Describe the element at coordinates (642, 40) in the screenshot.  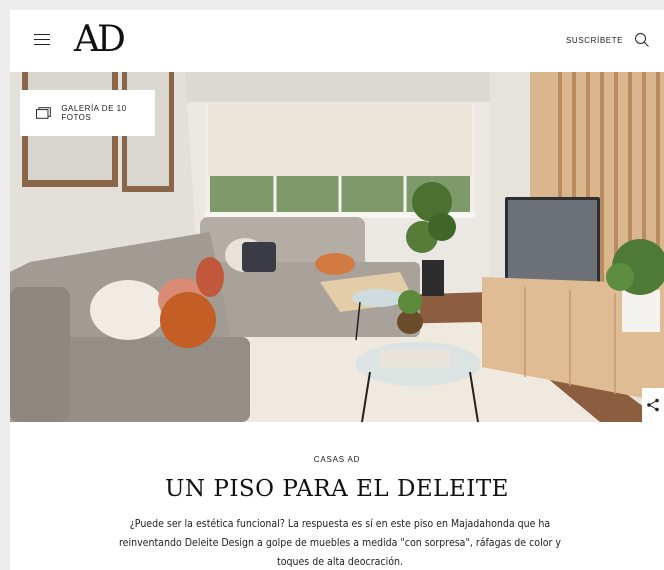
I see `search-icon` at that location.